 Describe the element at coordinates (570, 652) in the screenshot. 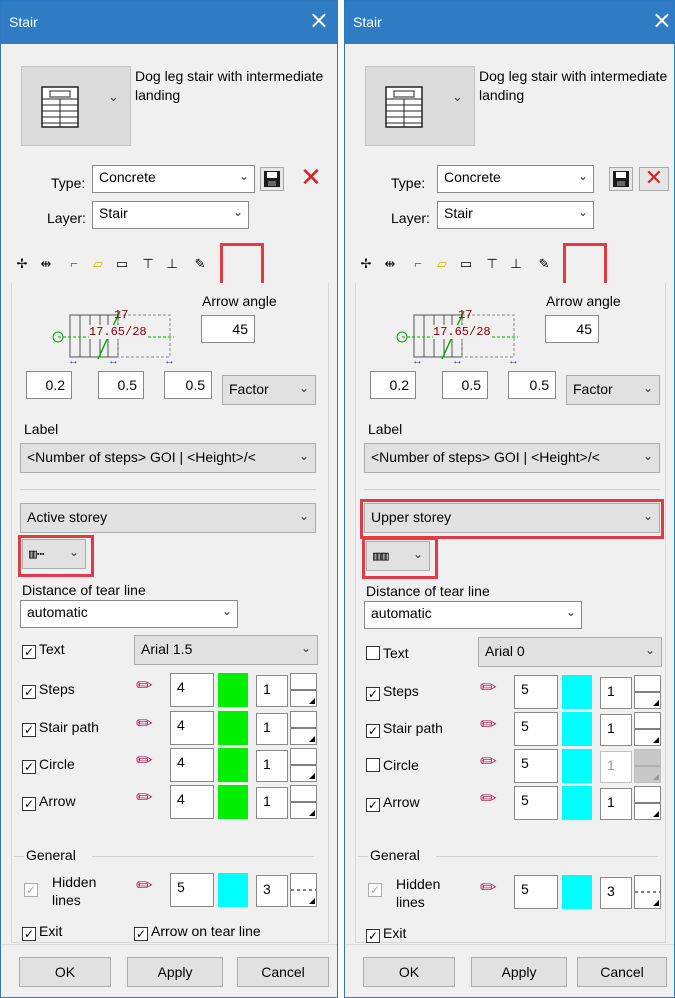

I see `text-font-select: Arial 0 ⌄` at that location.